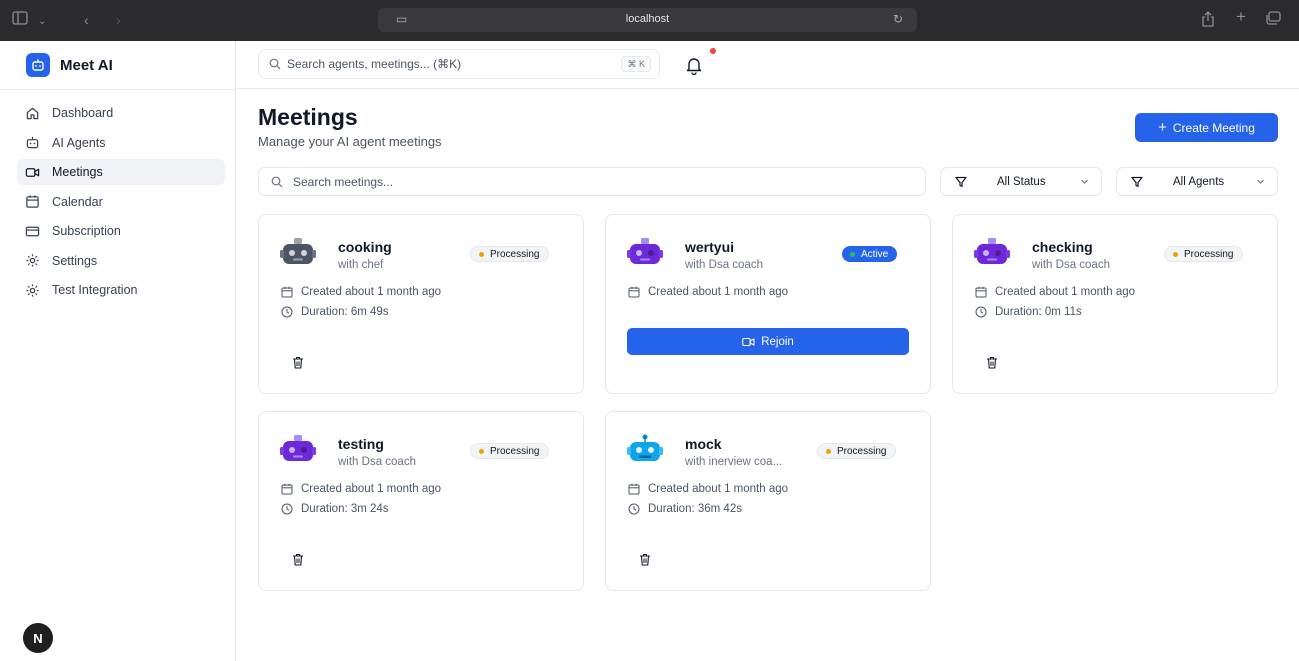 The width and height of the screenshot is (1299, 661). Describe the element at coordinates (685, 509) in the screenshot. I see `duration-info: Duration: 36m 42s` at that location.